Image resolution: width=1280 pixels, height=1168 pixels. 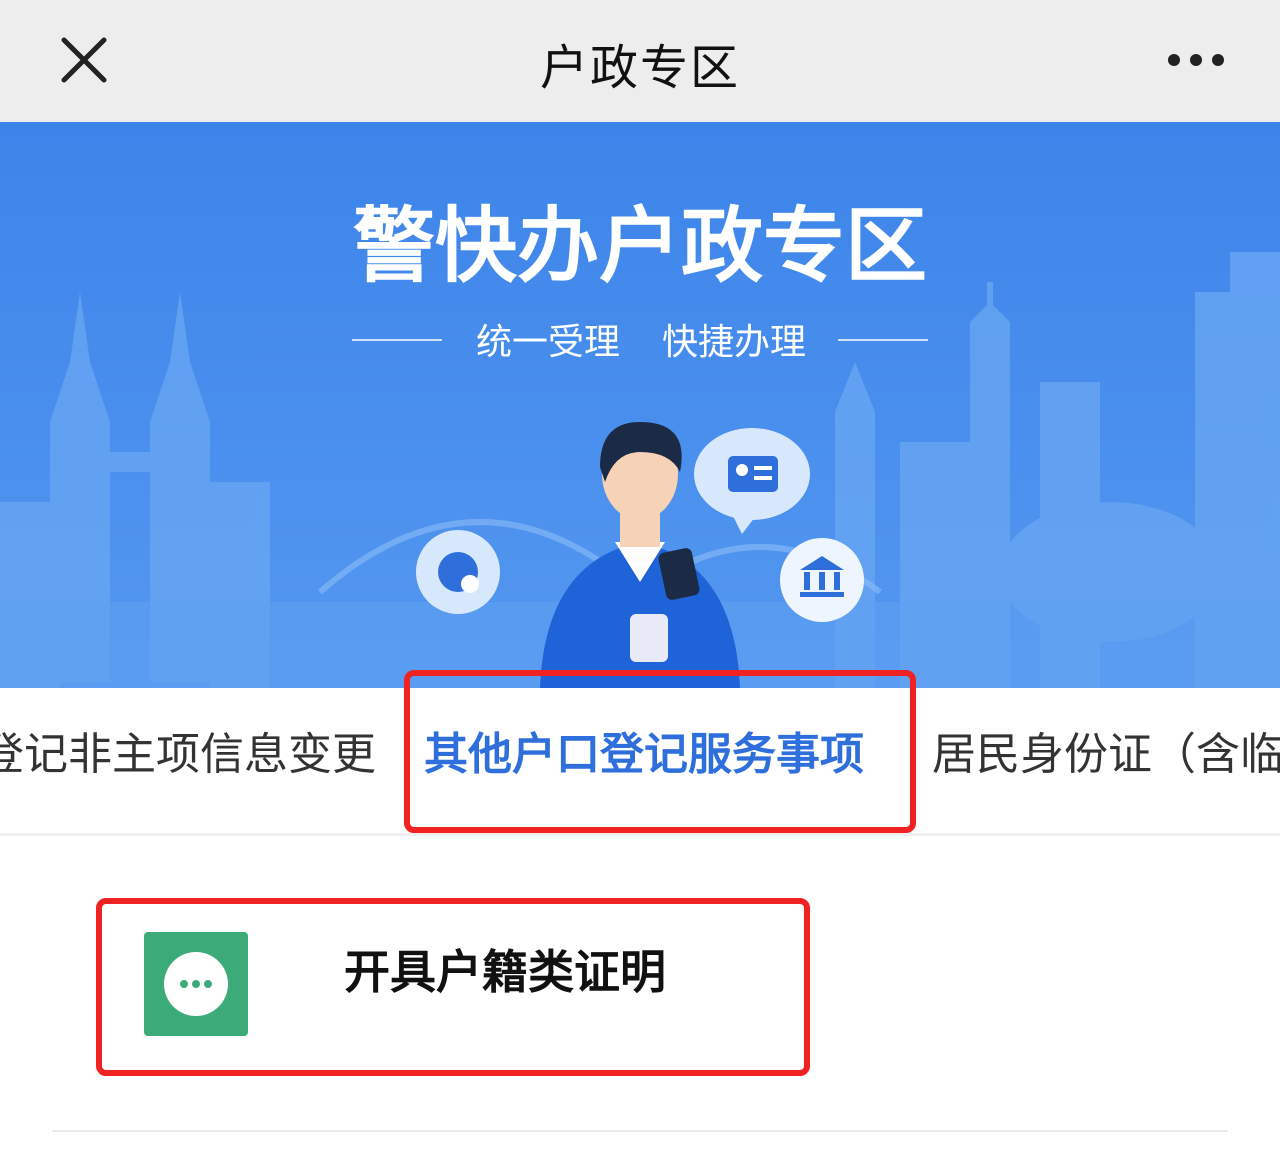 I want to click on government-building-icon, so click(x=822, y=580).